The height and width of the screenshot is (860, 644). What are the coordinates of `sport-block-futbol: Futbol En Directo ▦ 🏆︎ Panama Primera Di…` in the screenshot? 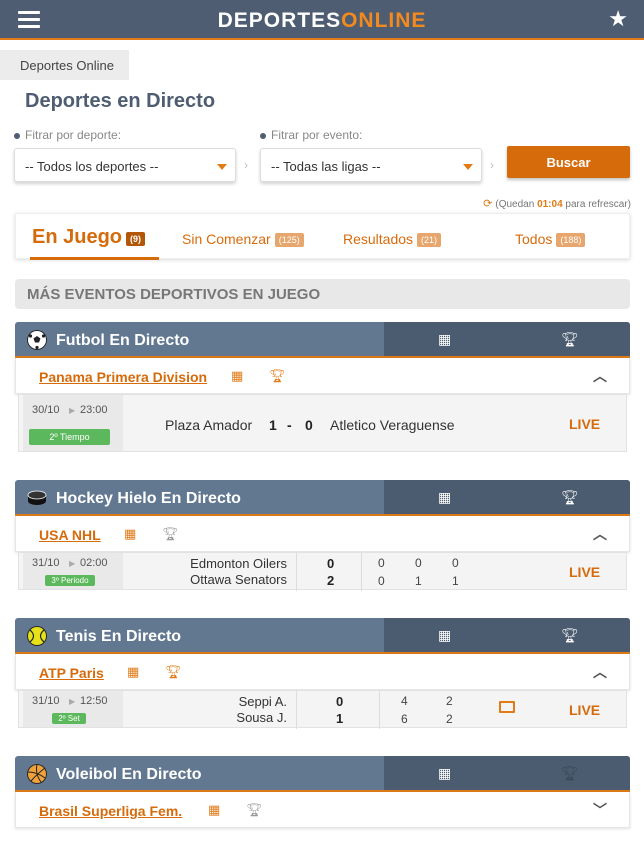 It's located at (322, 387).